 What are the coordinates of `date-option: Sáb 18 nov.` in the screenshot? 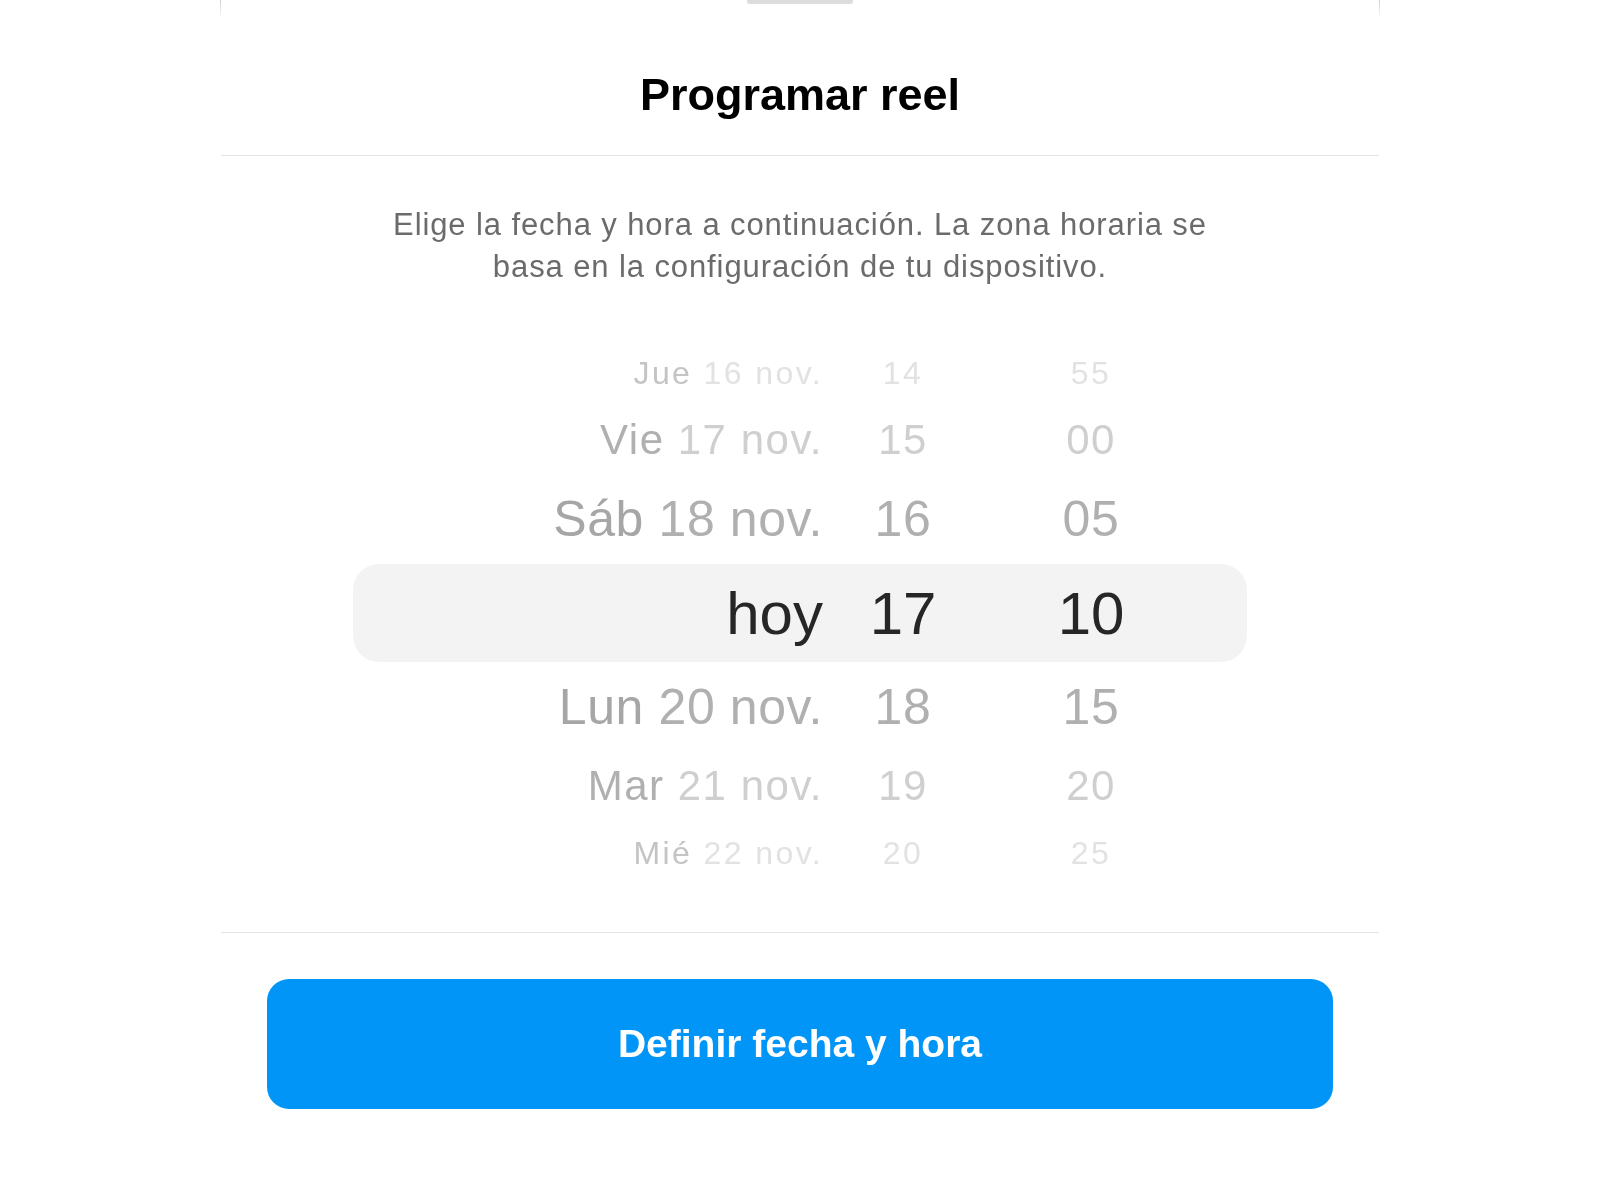 It's located at (588, 519).